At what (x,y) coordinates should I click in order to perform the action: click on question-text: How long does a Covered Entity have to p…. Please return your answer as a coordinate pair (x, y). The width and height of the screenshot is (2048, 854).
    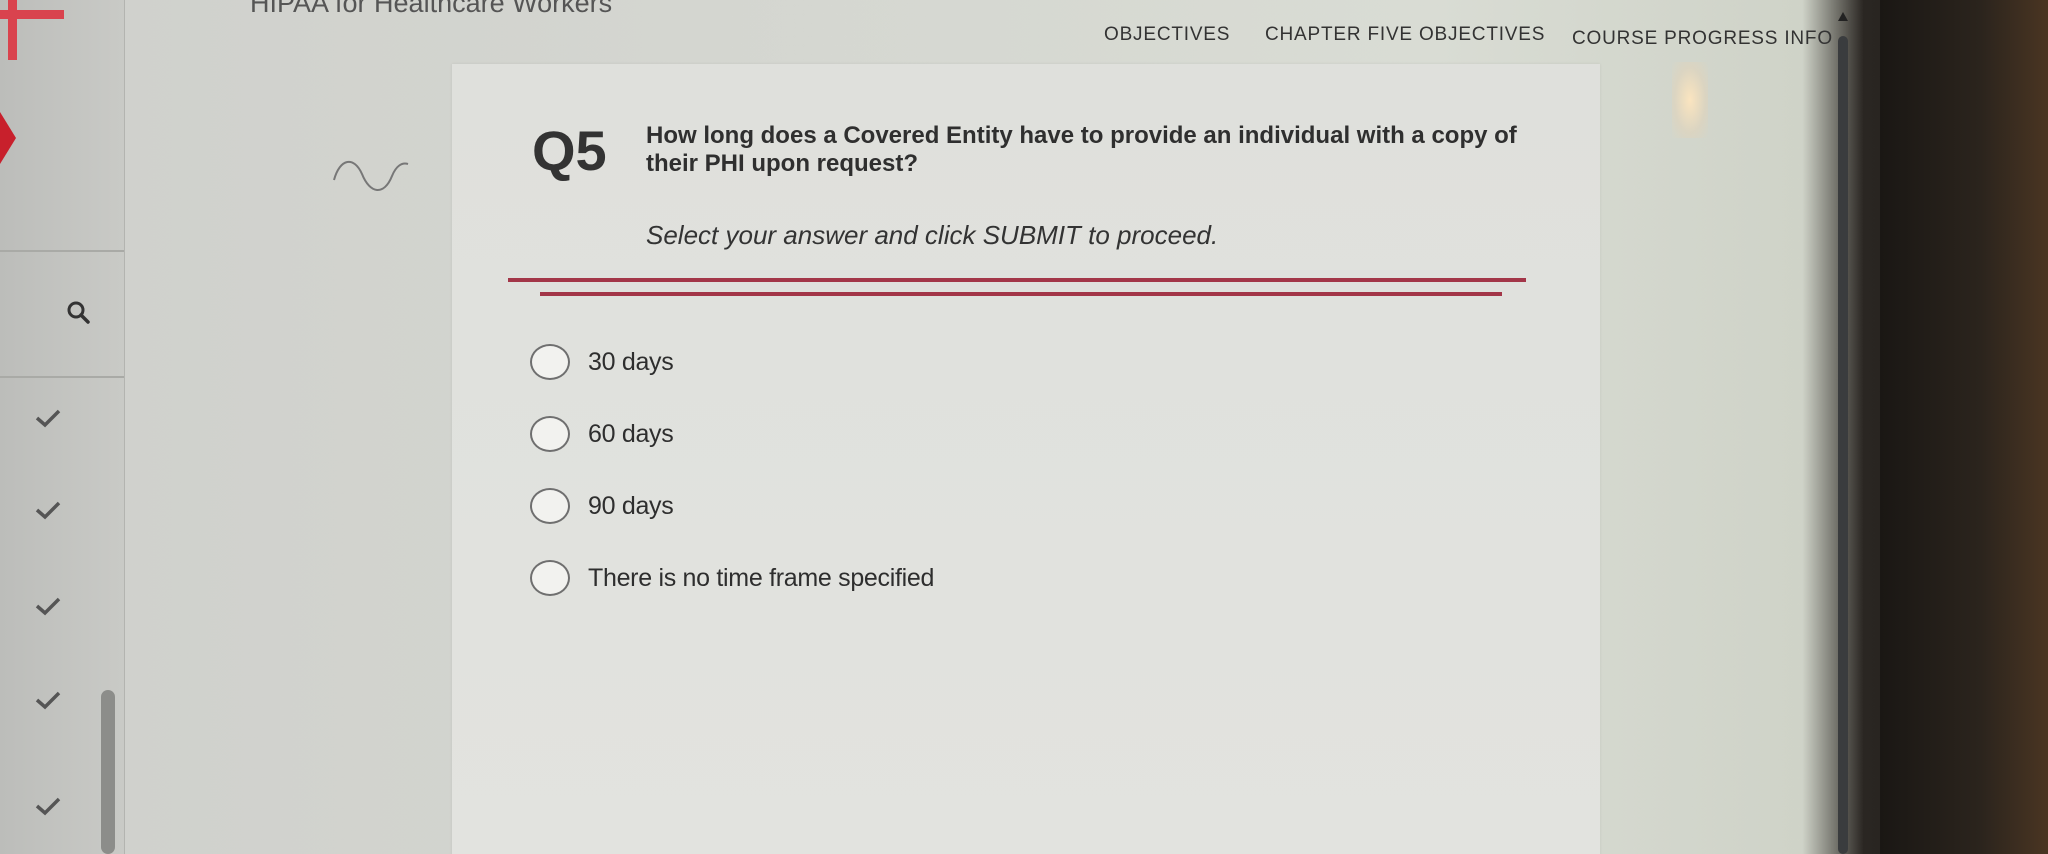
    Looking at the image, I should click on (1081, 149).